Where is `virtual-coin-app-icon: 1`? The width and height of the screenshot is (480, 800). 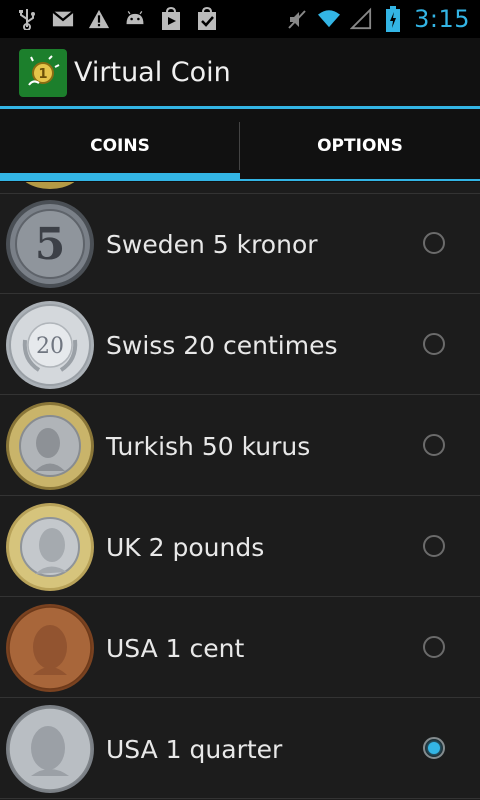 virtual-coin-app-icon: 1 is located at coordinates (43, 72).